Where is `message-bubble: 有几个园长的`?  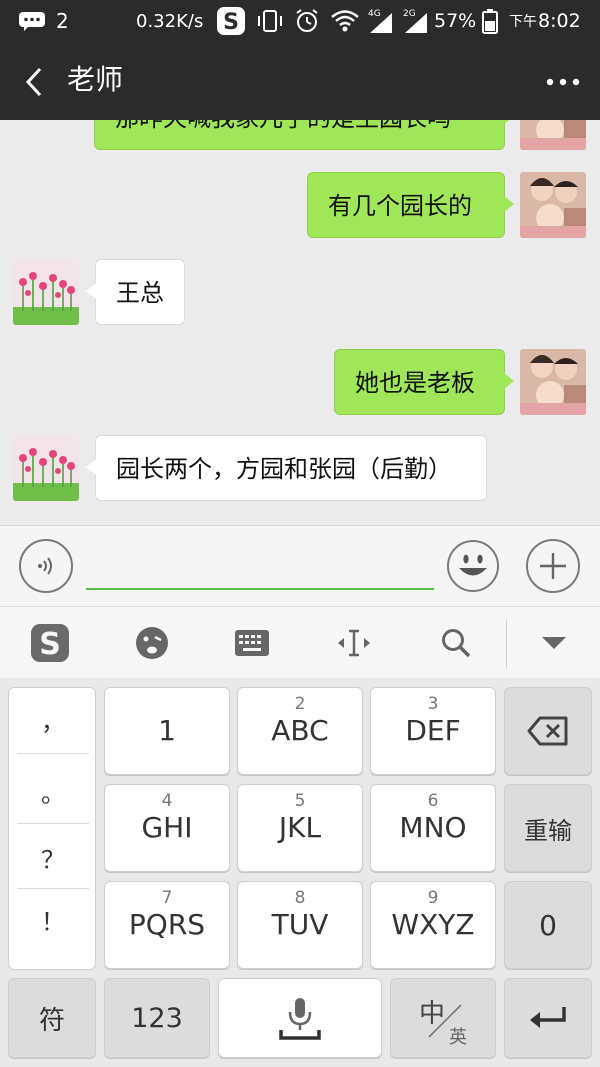
message-bubble: 有几个园长的 is located at coordinates (410, 205).